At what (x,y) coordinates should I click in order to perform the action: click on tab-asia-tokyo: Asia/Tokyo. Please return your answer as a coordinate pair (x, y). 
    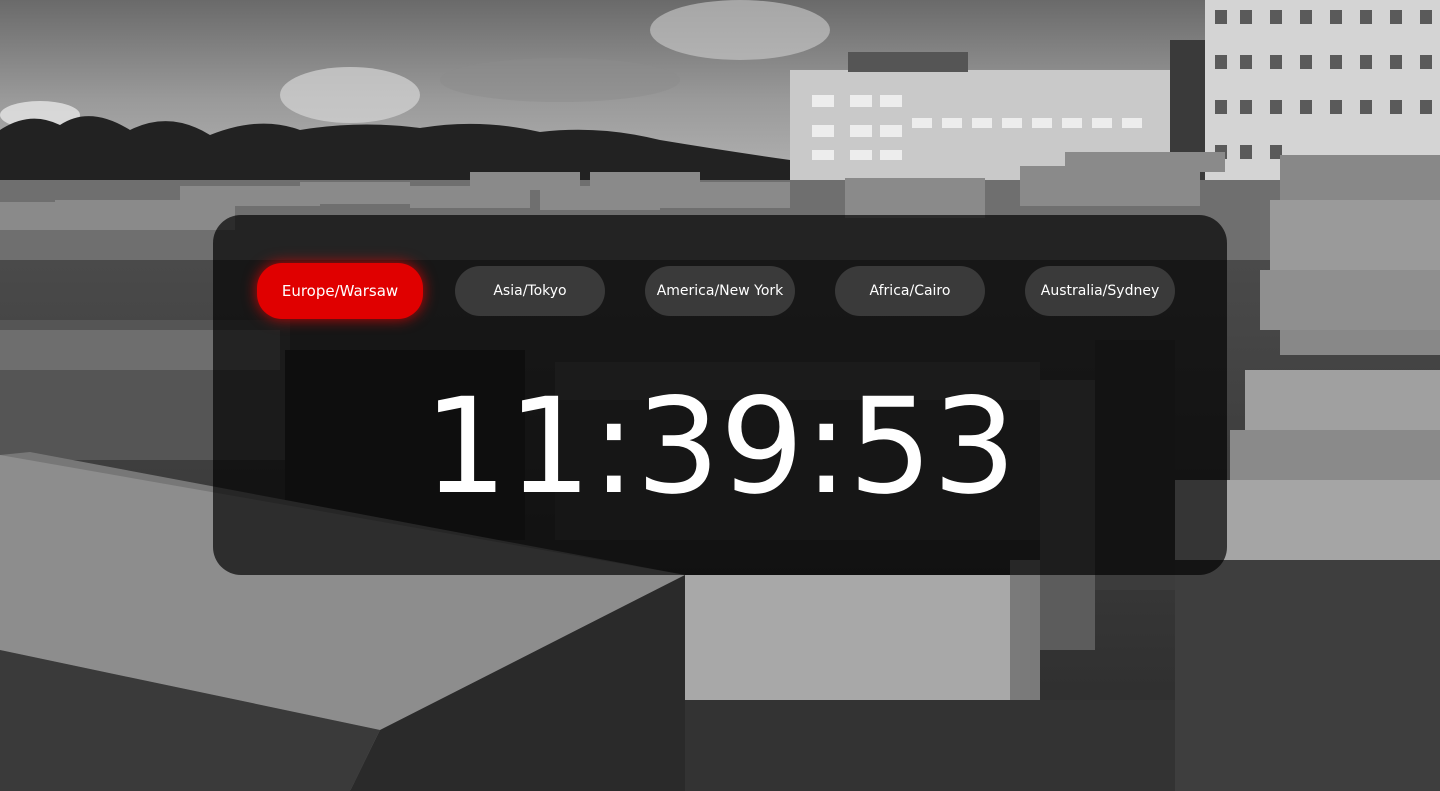
    Looking at the image, I should click on (530, 291).